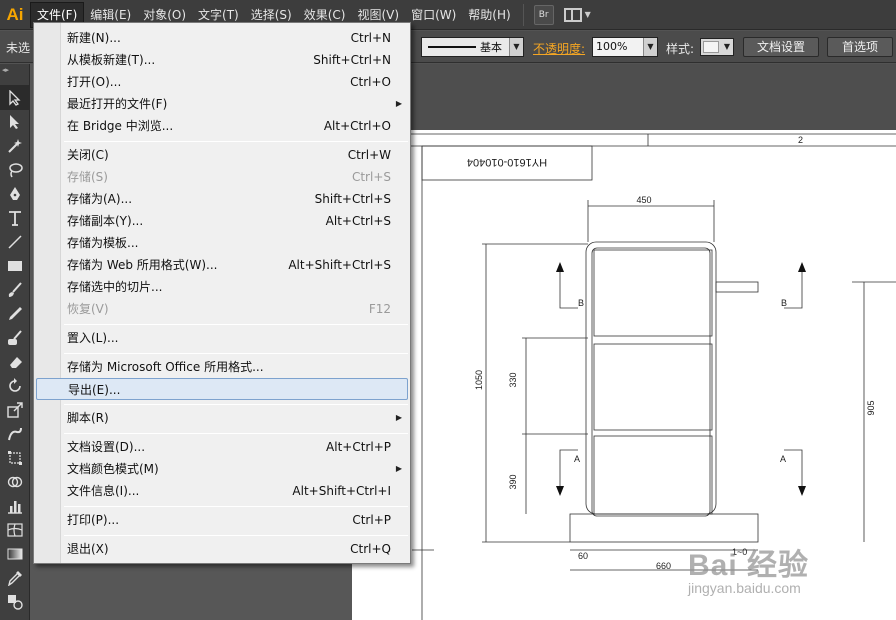  What do you see at coordinates (737, 287) in the screenshot?
I see `rack-handle` at bounding box center [737, 287].